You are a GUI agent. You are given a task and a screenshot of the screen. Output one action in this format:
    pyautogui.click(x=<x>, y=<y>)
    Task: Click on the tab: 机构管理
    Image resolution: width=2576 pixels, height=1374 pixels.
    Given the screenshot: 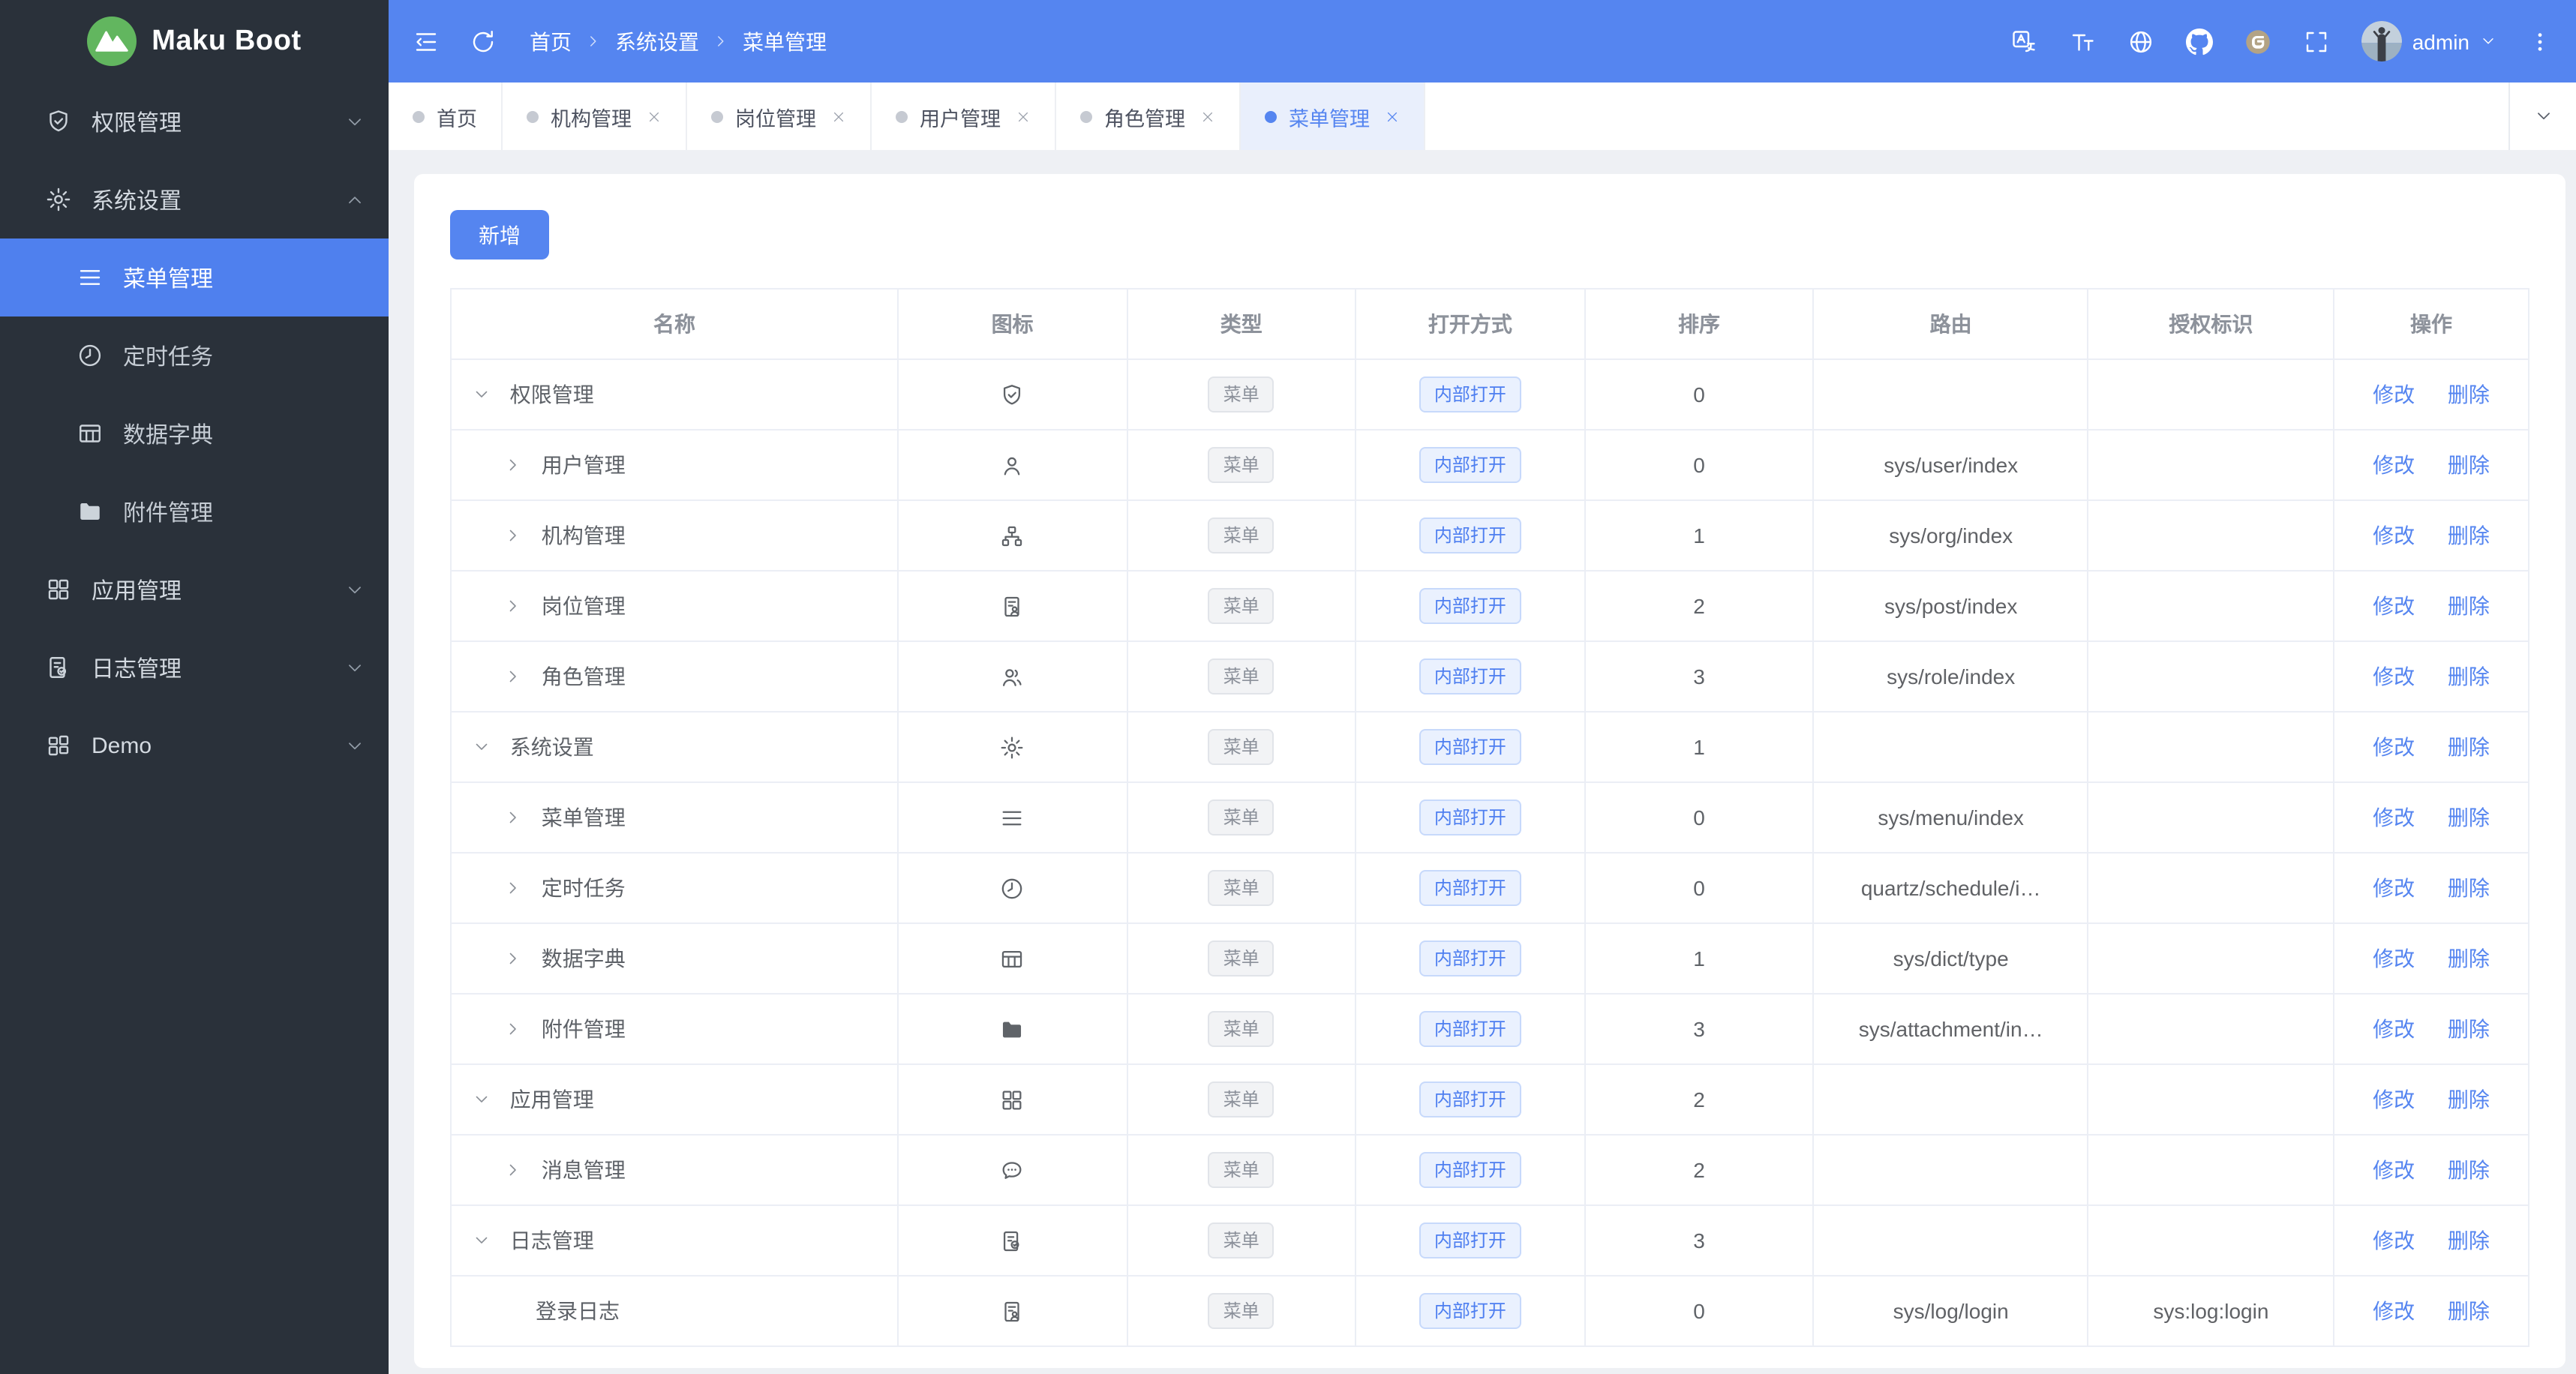 What is the action you would take?
    pyautogui.click(x=595, y=116)
    